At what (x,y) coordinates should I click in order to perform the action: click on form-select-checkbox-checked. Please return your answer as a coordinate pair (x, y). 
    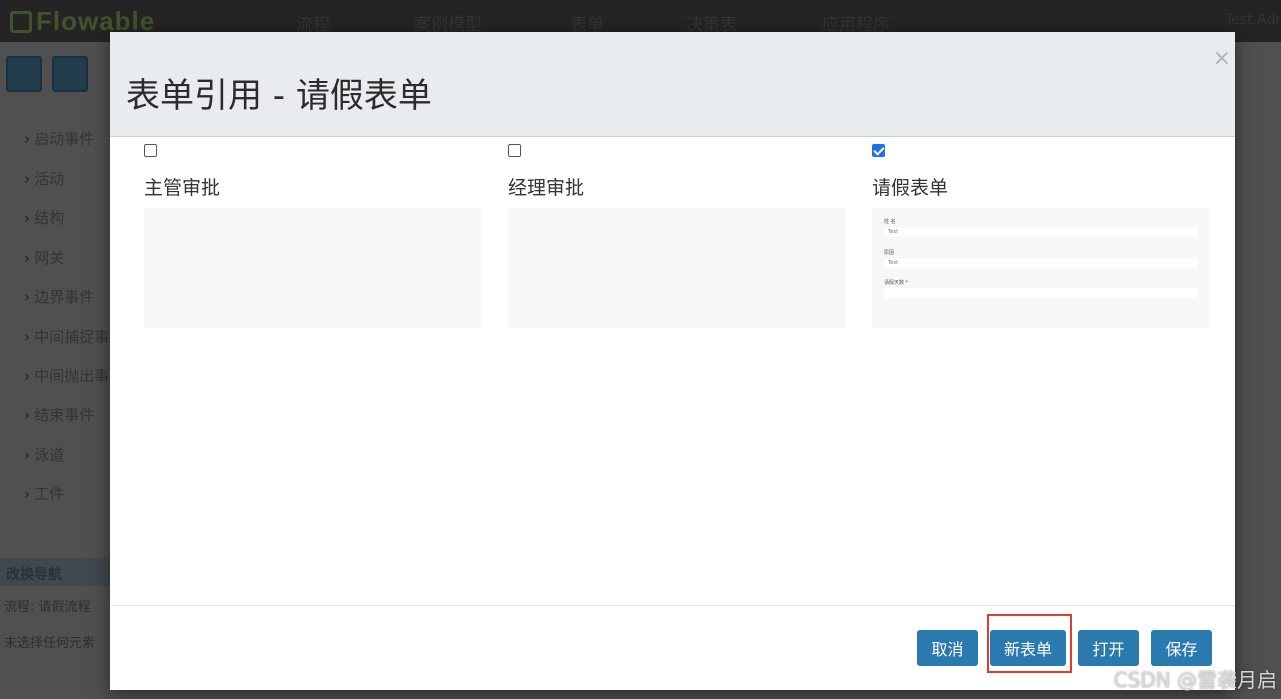
    Looking at the image, I should click on (878, 150).